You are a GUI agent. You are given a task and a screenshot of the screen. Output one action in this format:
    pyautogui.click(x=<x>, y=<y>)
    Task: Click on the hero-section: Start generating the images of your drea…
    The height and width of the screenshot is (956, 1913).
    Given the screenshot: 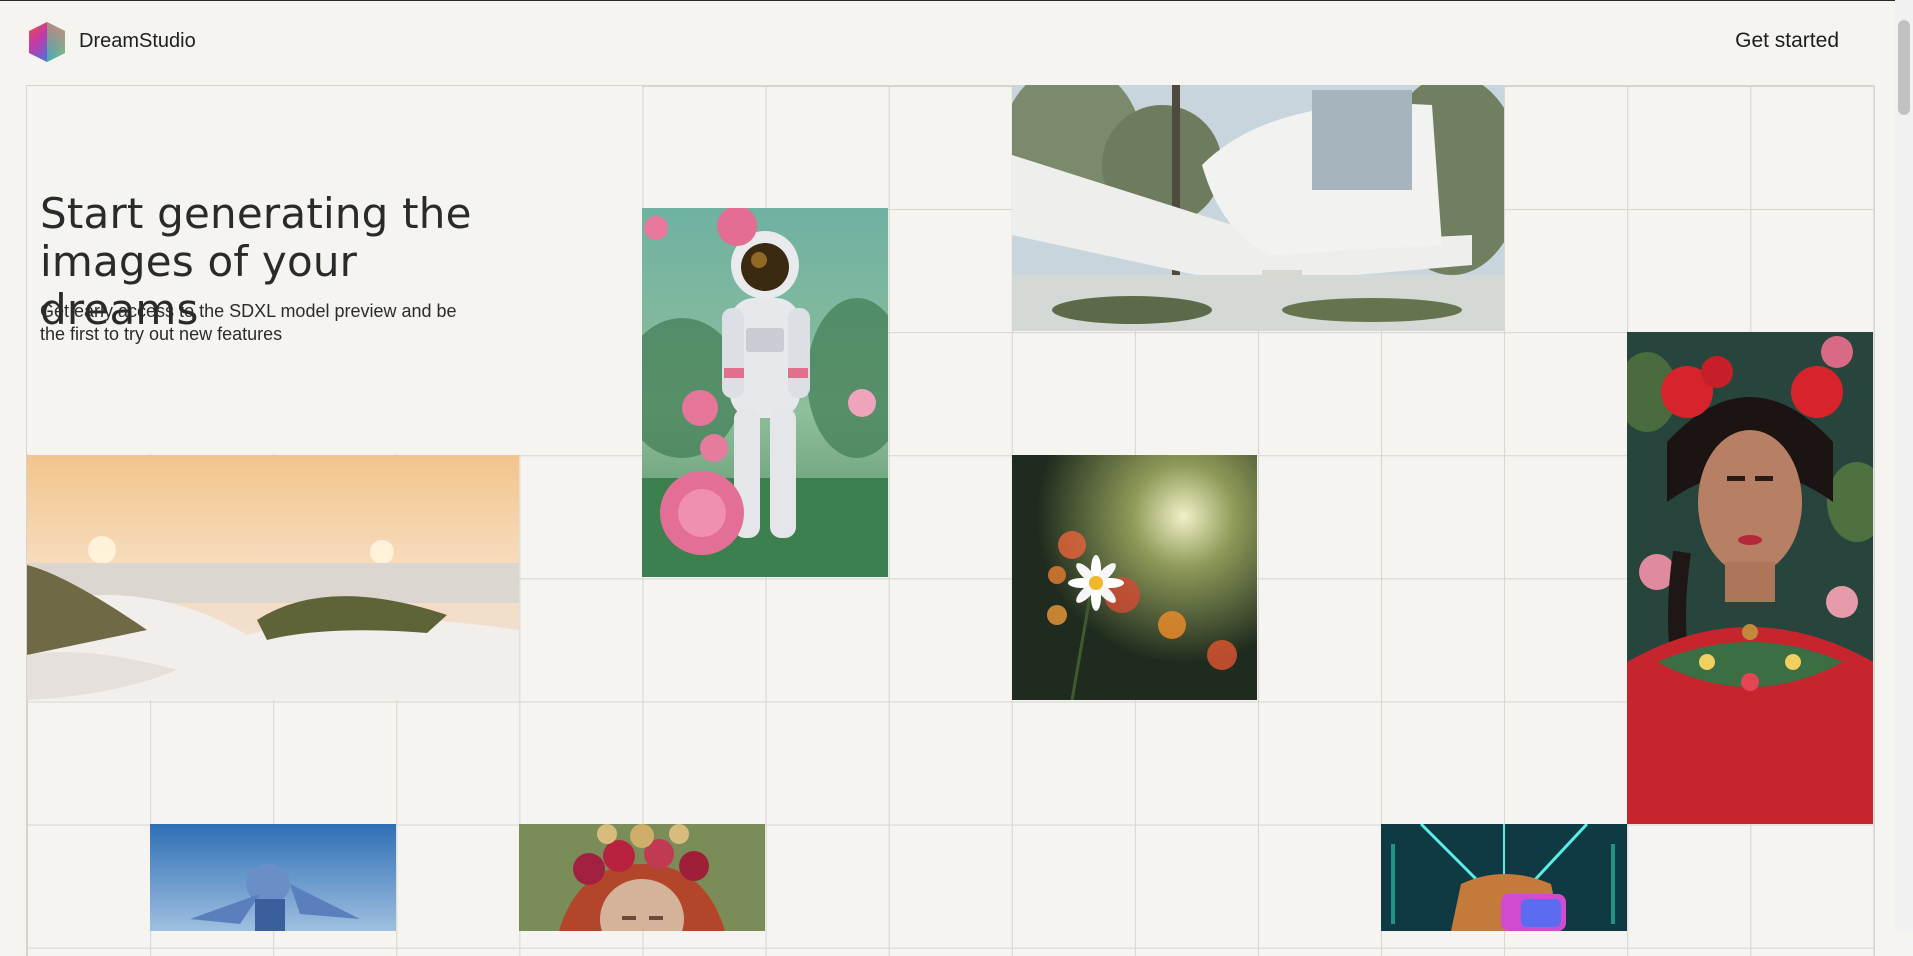 What is the action you would take?
    pyautogui.click(x=334, y=270)
    